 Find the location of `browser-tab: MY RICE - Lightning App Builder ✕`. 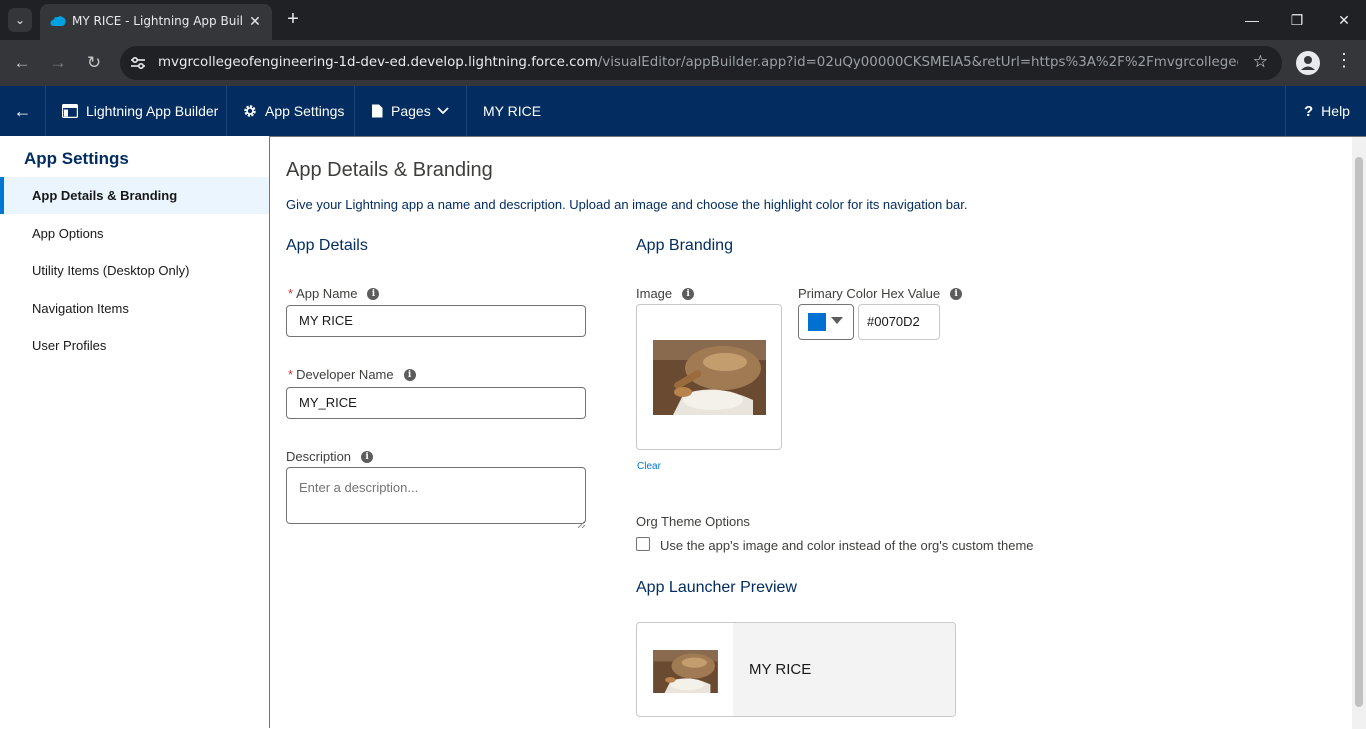

browser-tab: MY RICE - Lightning App Builder ✕ is located at coordinates (156, 22).